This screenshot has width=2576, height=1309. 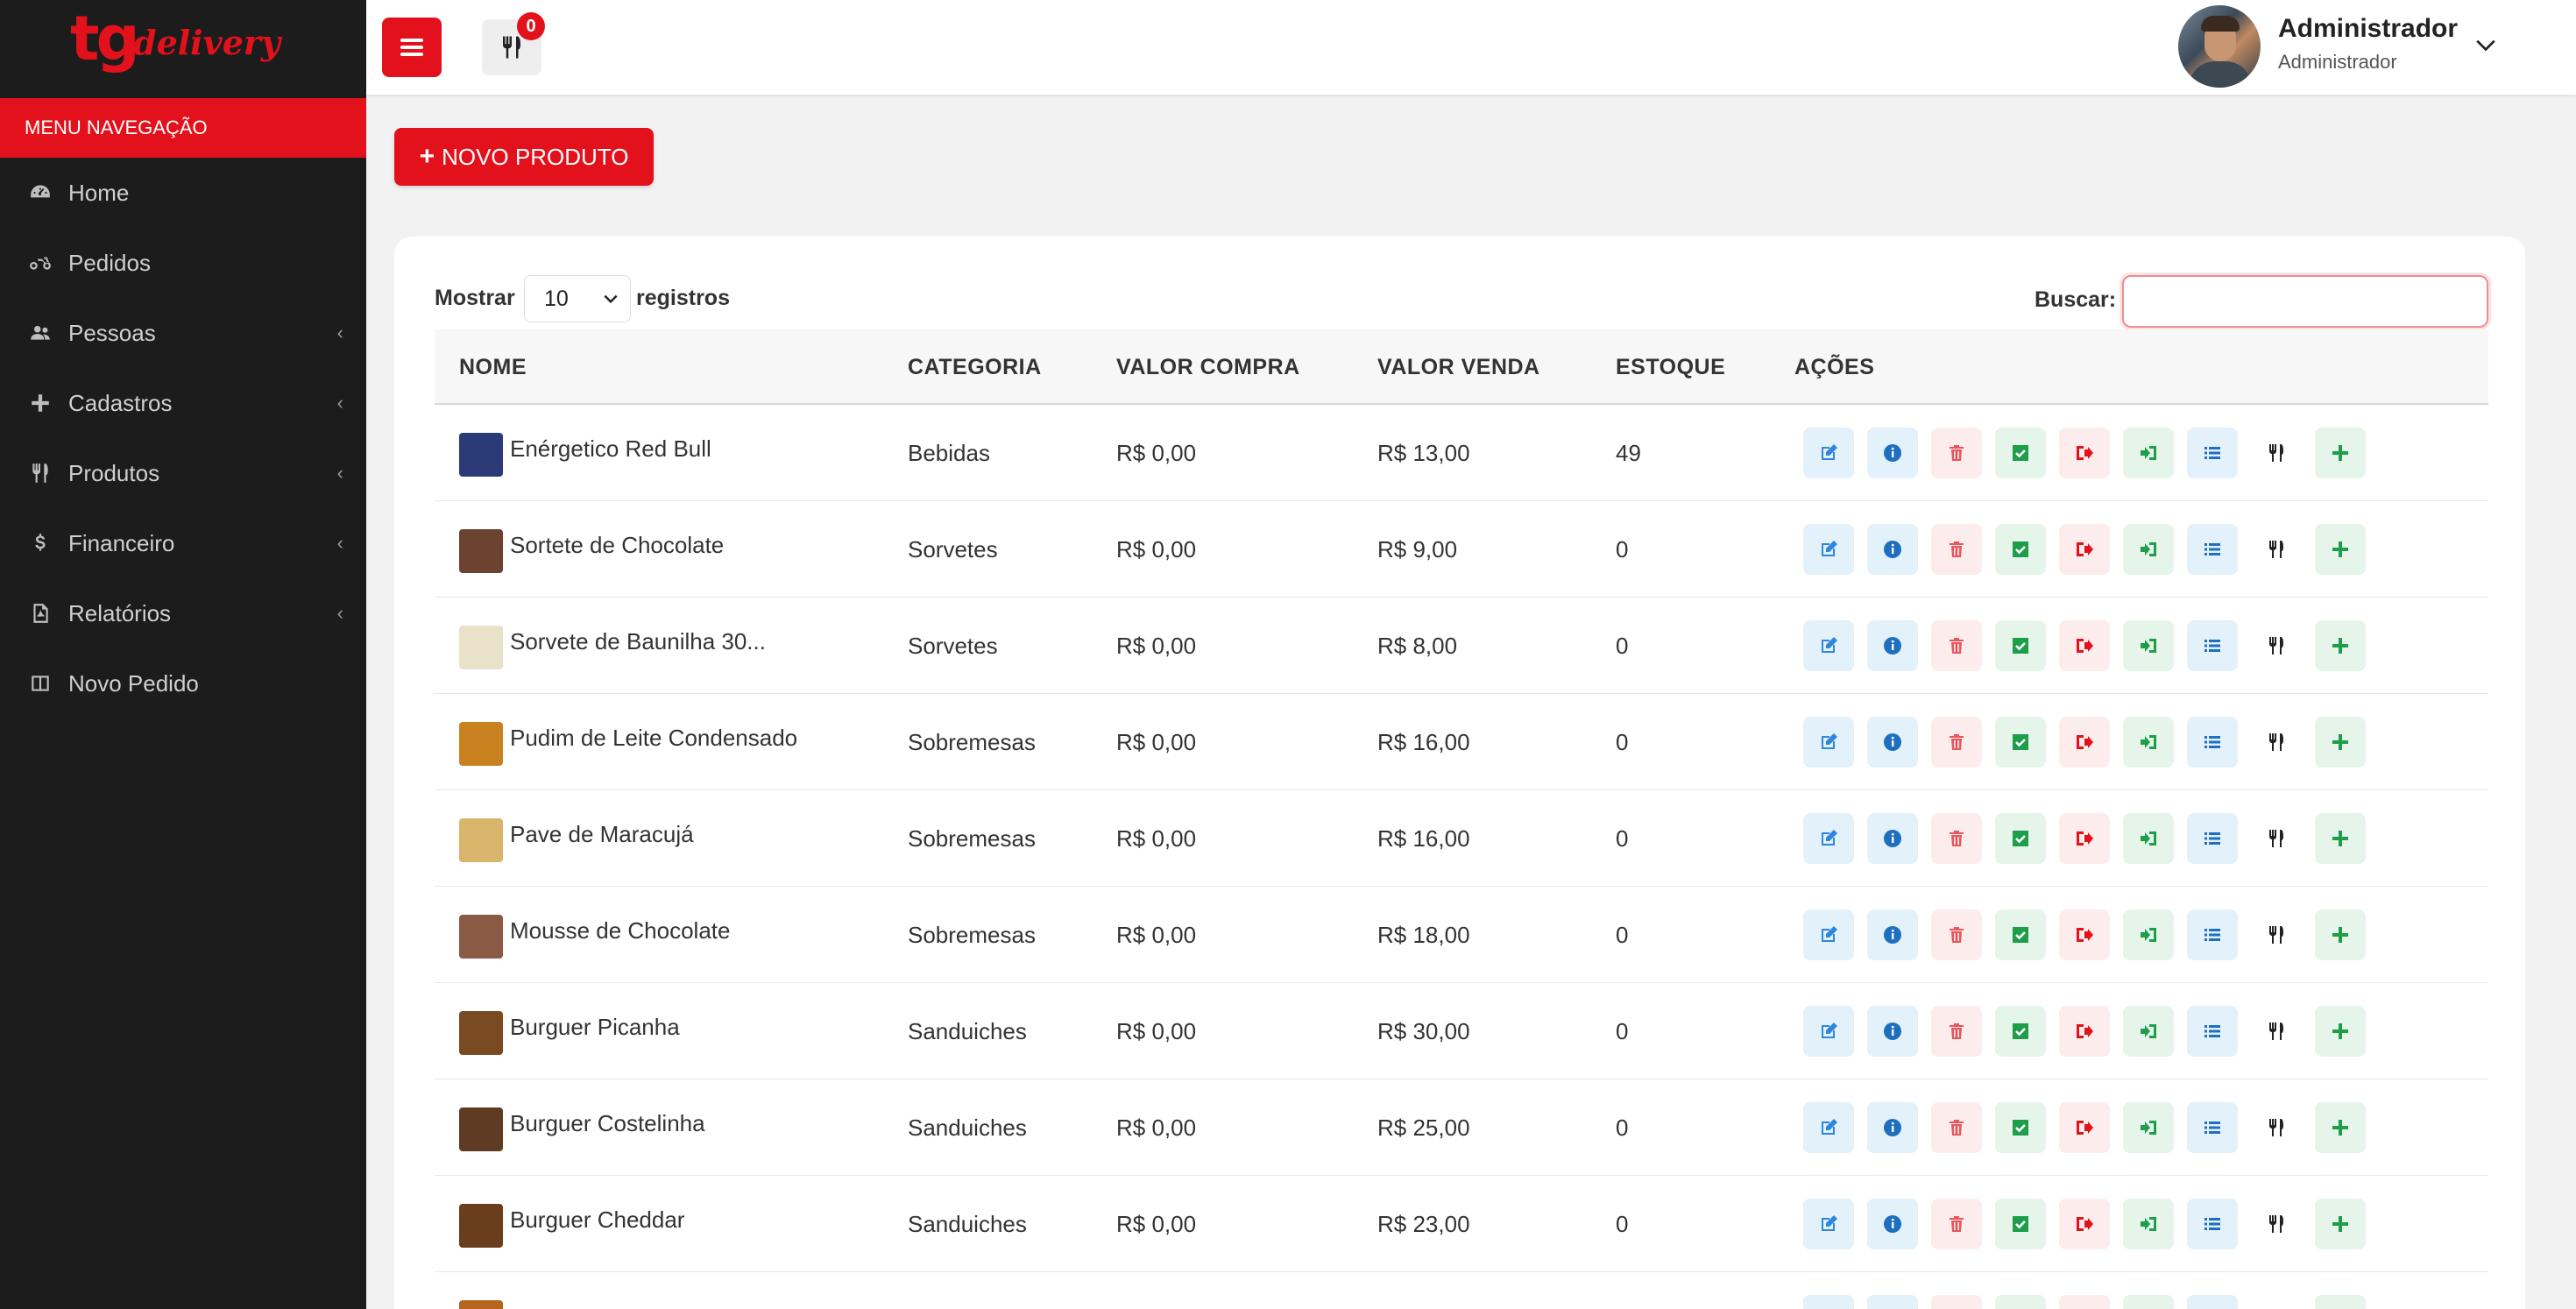 What do you see at coordinates (183, 473) in the screenshot?
I see `sidebar-item-produtos: Produtos ‹` at bounding box center [183, 473].